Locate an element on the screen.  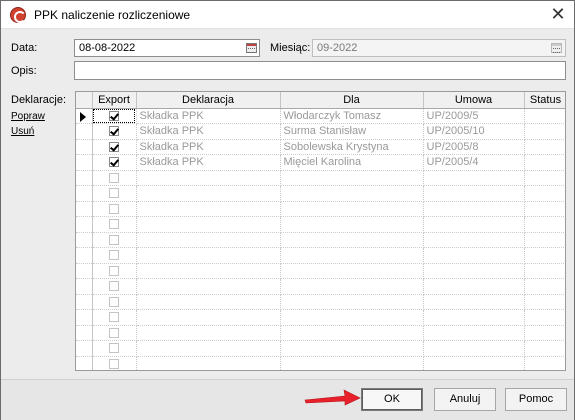
table-row: Składka PPK Włodarczyk Tomasz UP/2009/5 is located at coordinates (320, 116).